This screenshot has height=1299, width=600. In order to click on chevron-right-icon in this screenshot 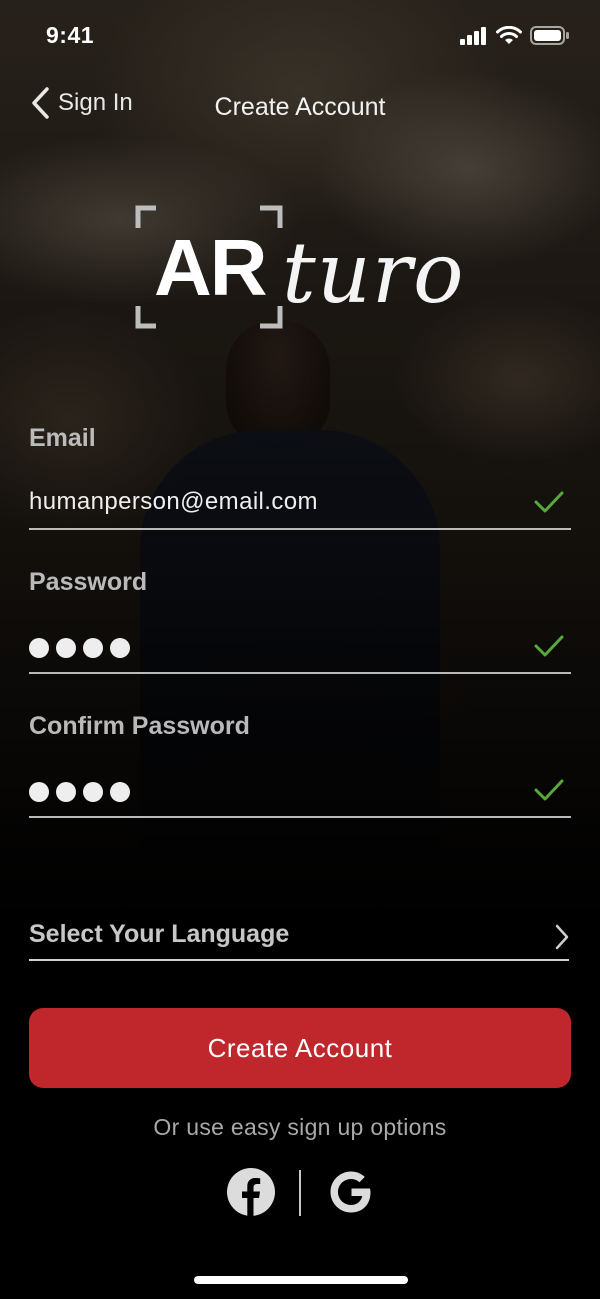, I will do `click(562, 937)`.